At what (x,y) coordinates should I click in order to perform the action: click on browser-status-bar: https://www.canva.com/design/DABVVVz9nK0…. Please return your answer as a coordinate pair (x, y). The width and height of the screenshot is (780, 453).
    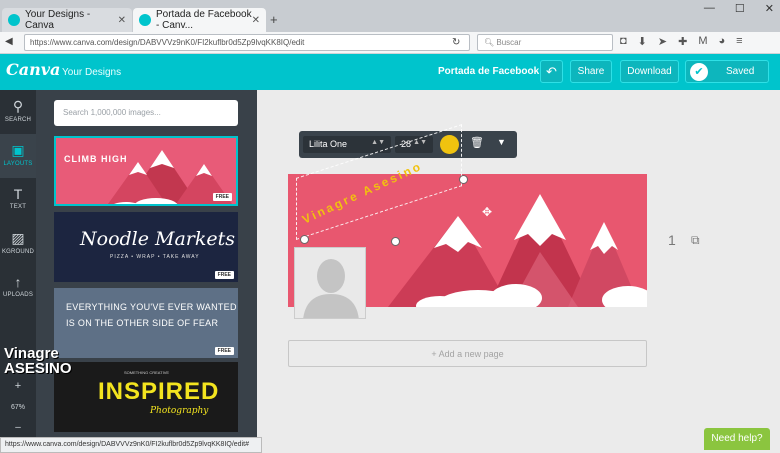
    Looking at the image, I should click on (131, 445).